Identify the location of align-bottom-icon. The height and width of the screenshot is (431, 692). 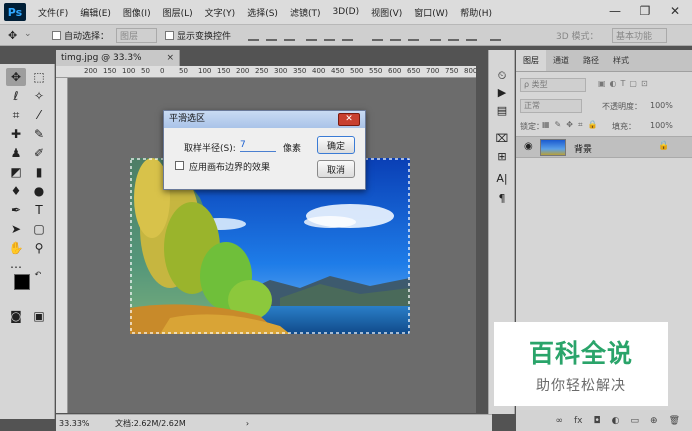
(289, 35).